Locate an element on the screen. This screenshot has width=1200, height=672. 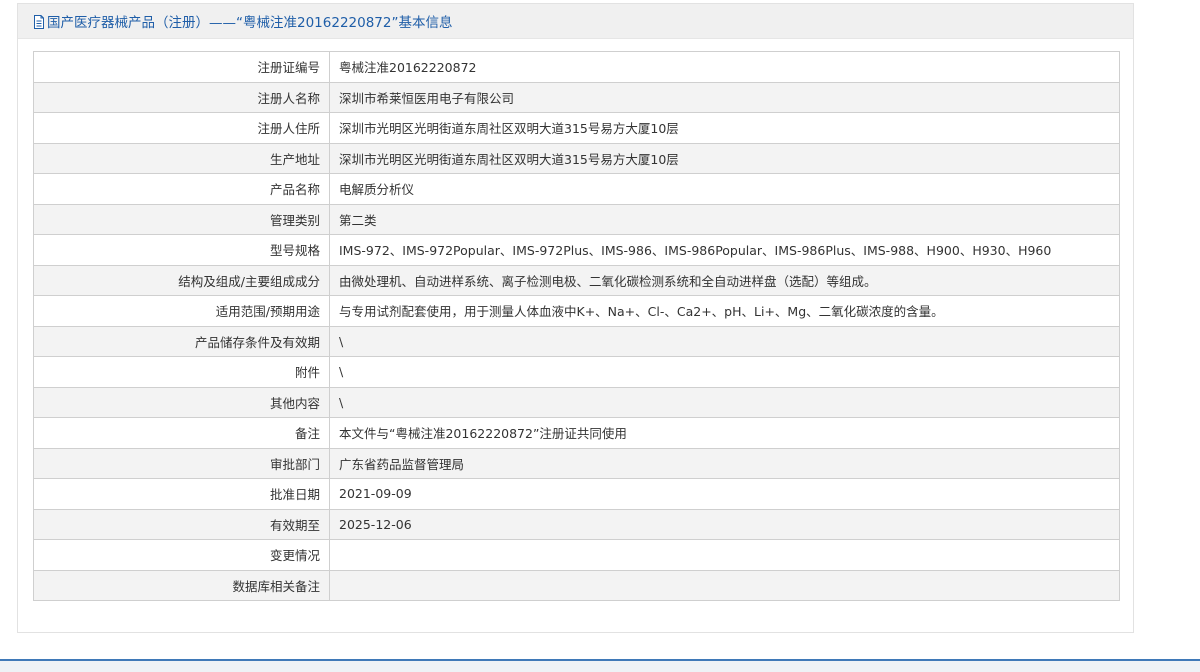
table-row: 注册人名称 深圳市希莱恒医用电子有限公司 is located at coordinates (576, 97).